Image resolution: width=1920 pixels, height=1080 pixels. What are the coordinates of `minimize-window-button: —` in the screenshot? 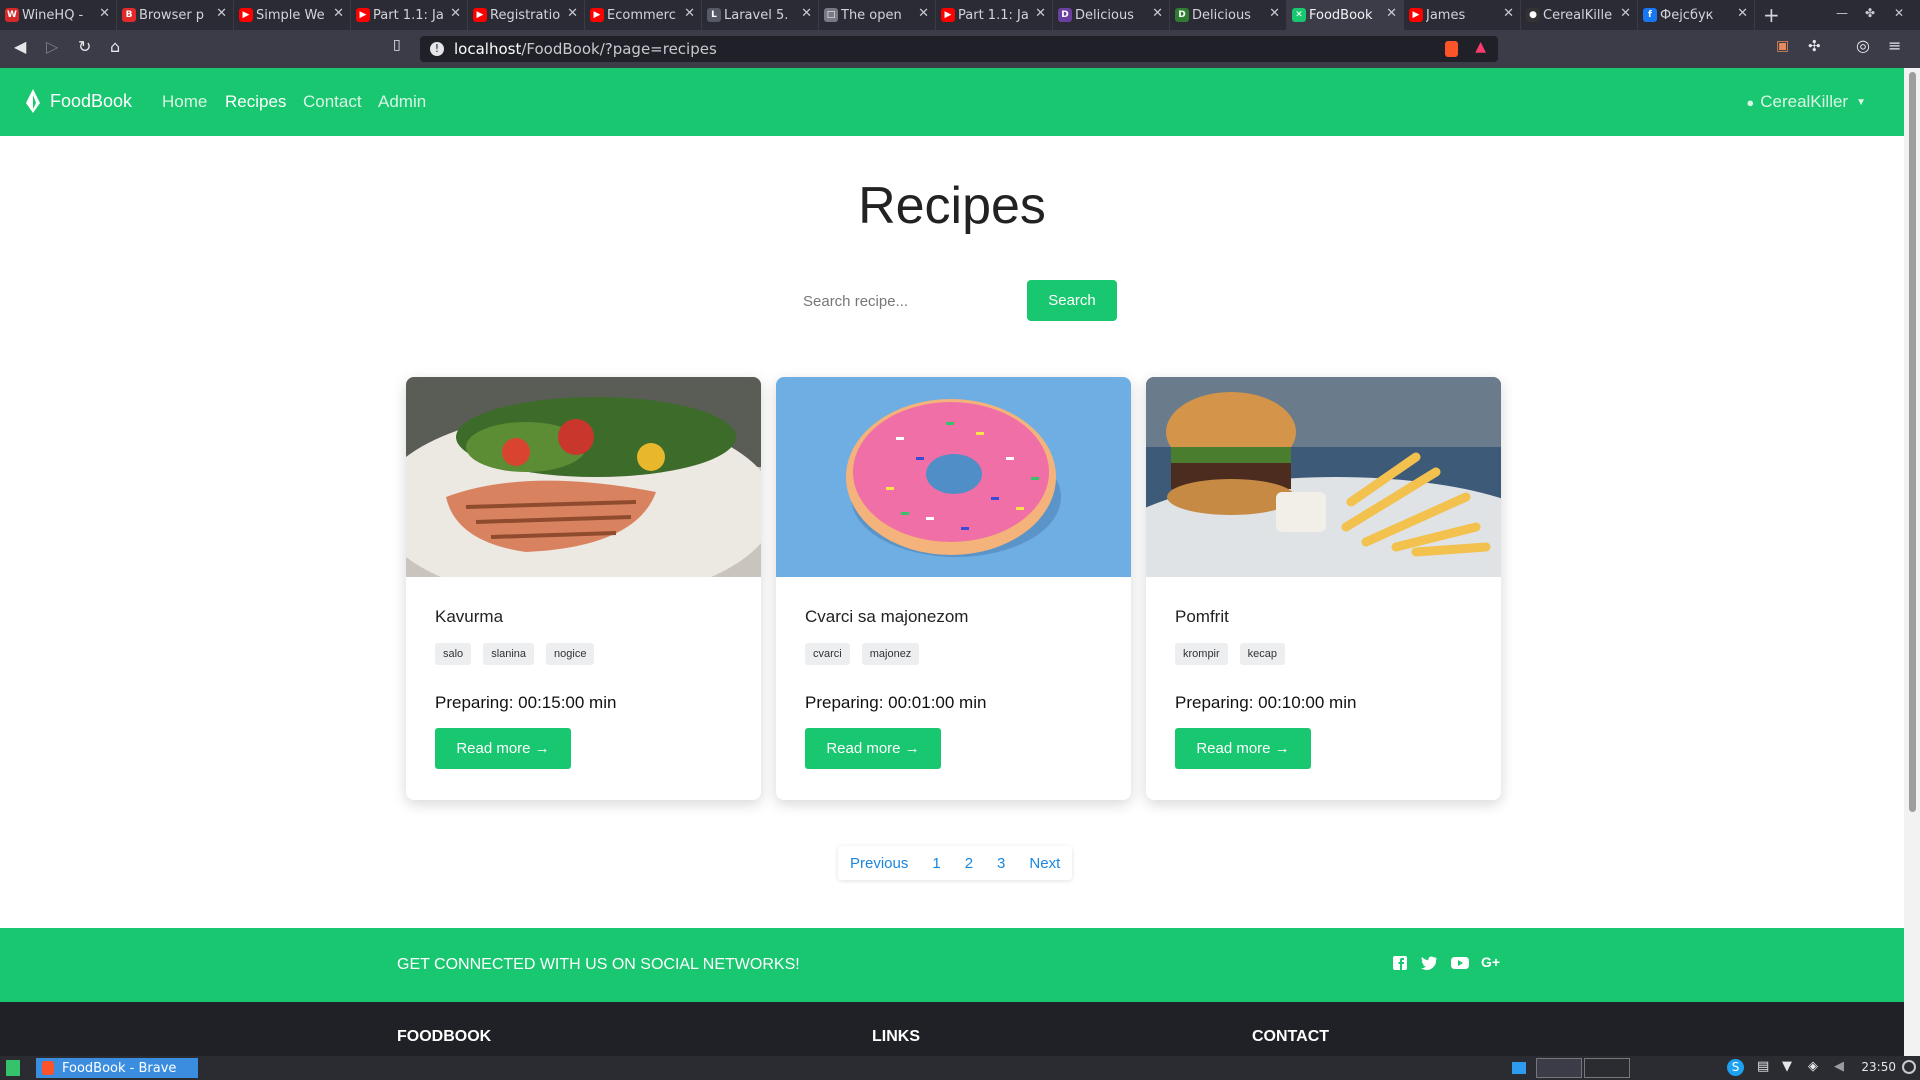 It's located at (1842, 13).